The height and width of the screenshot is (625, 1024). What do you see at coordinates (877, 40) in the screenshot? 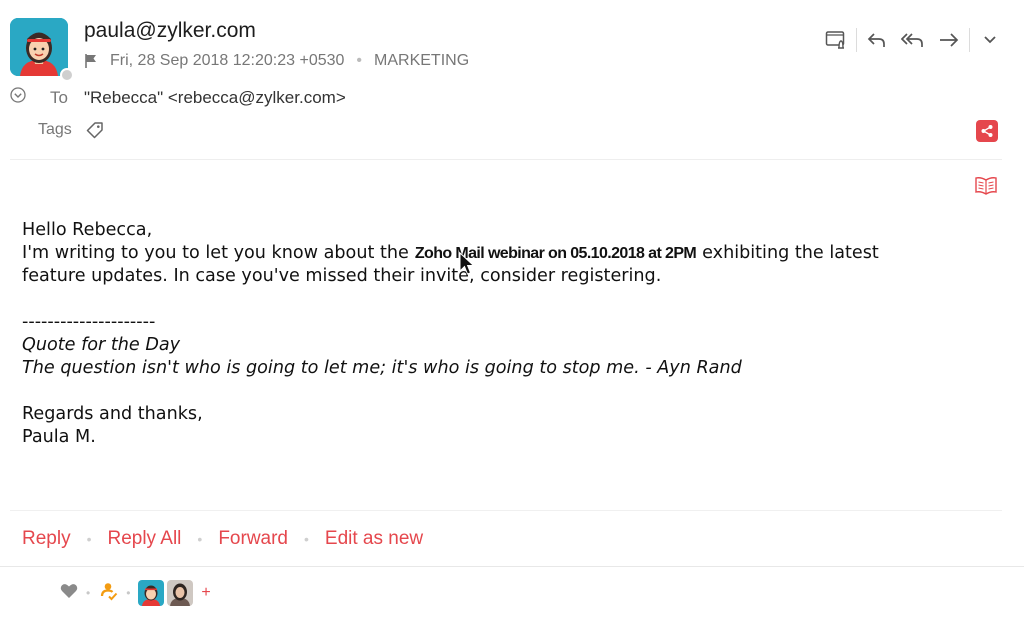
I see `reply-icon` at bounding box center [877, 40].